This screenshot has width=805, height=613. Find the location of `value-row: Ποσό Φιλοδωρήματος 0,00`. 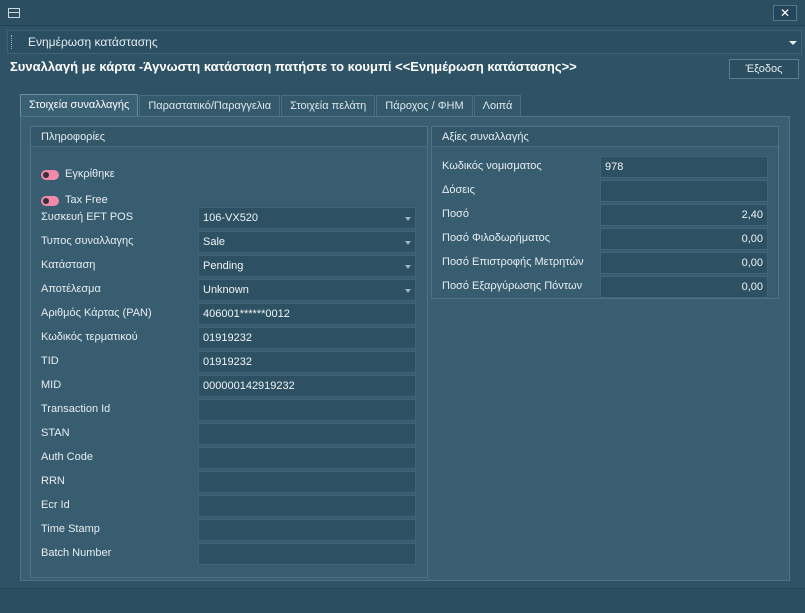

value-row: Ποσό Φιλοδωρήματος 0,00 is located at coordinates (602, 239).